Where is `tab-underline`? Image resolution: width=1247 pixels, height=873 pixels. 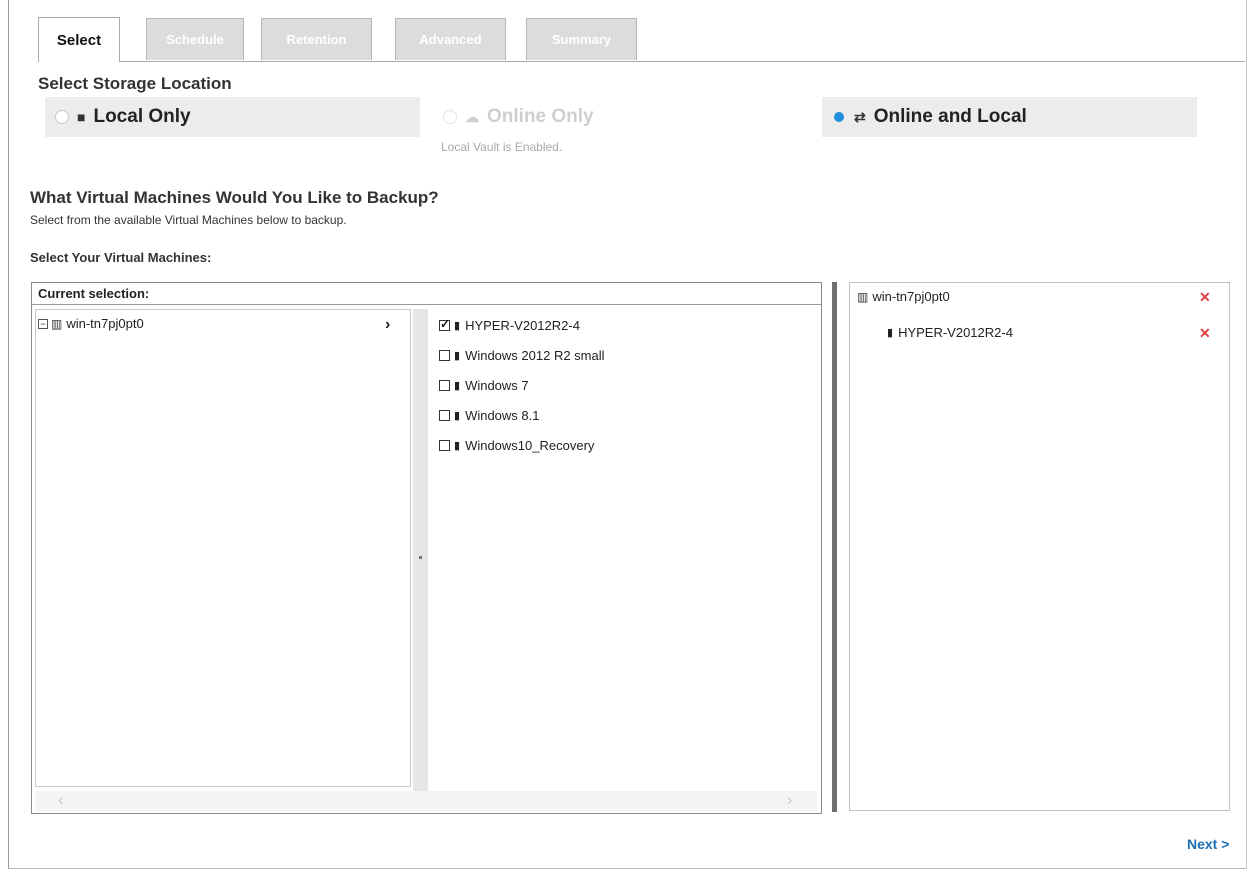 tab-underline is located at coordinates (641, 61).